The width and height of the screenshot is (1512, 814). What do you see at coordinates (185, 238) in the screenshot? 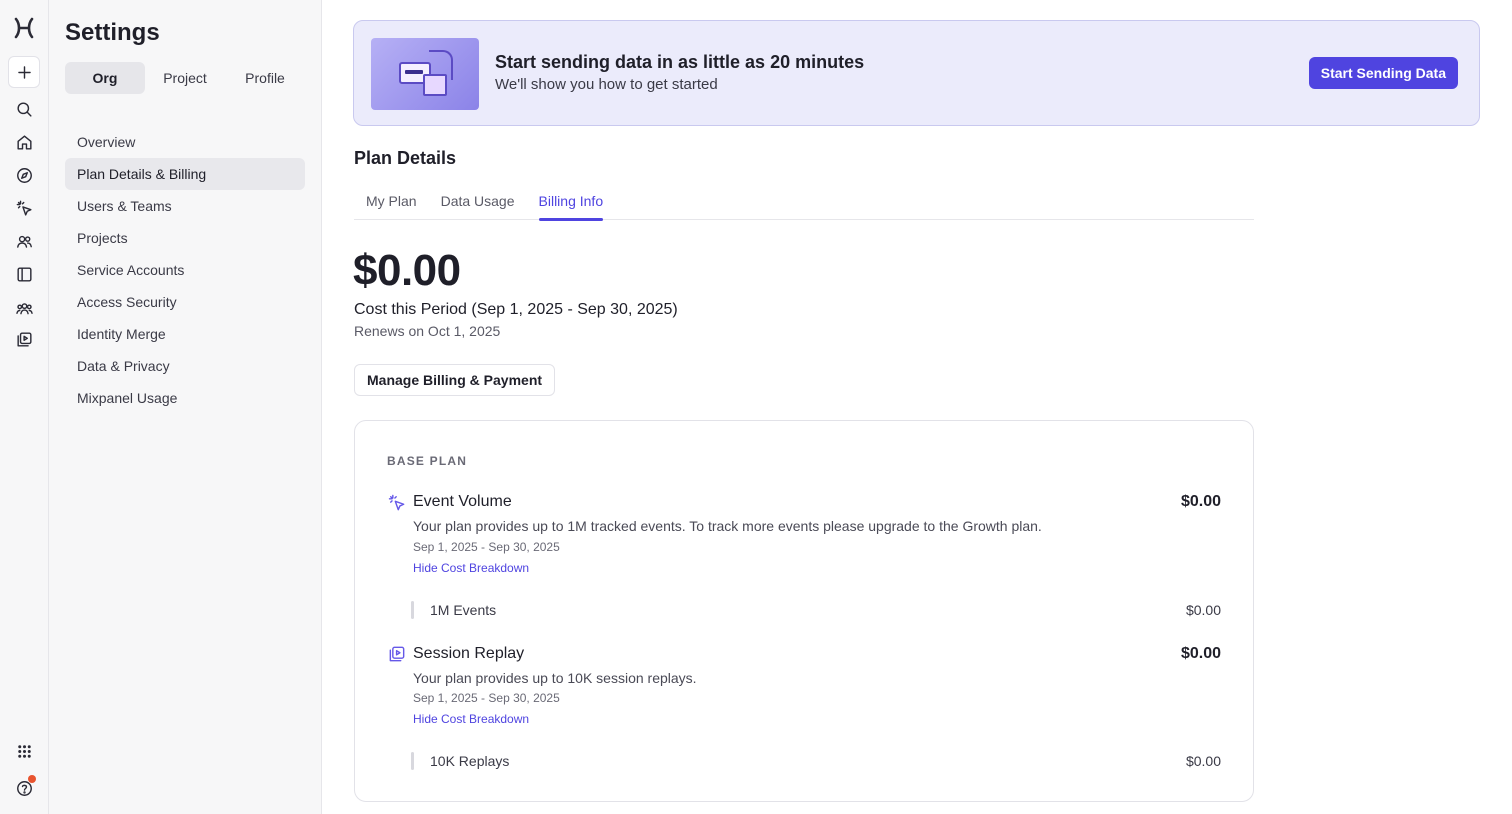
I see `nav-item-projects: Projects` at bounding box center [185, 238].